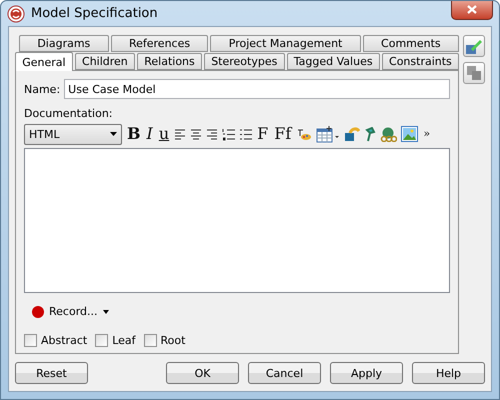 This screenshot has height=400, width=500. I want to click on tab: Diagrams, so click(64, 43).